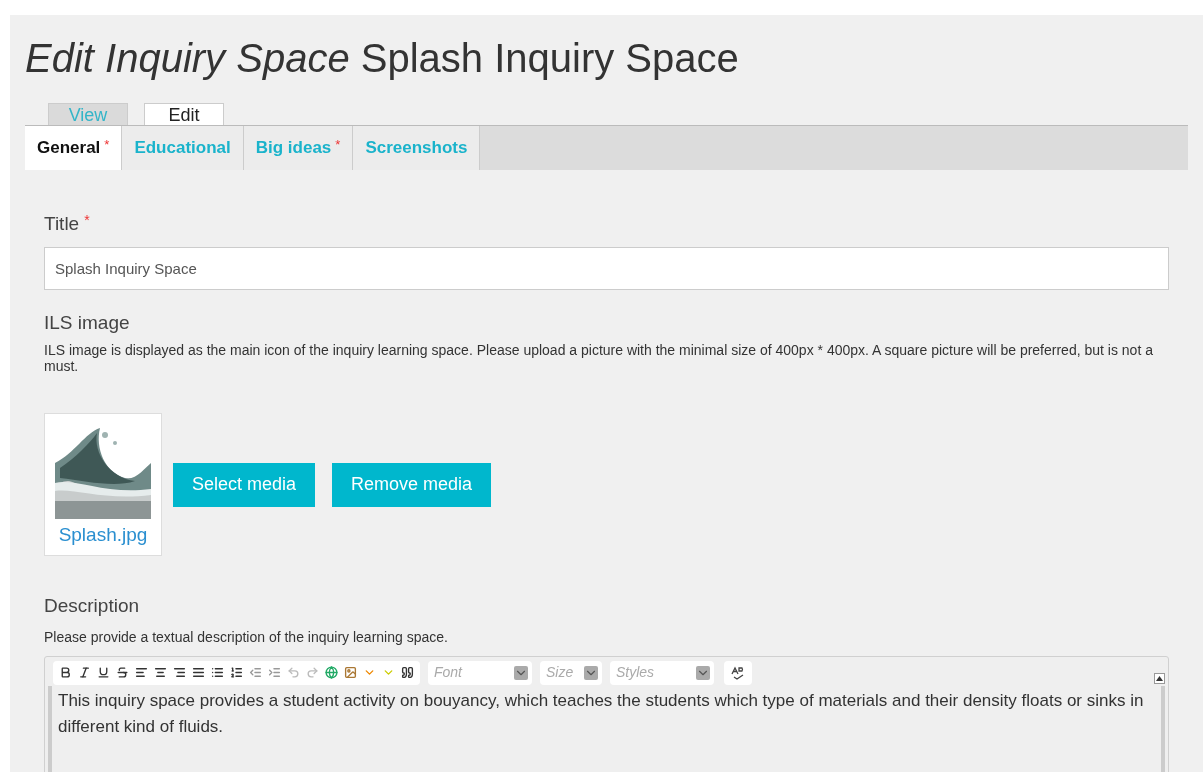  Describe the element at coordinates (1159, 678) in the screenshot. I see `collapse-icon` at that location.